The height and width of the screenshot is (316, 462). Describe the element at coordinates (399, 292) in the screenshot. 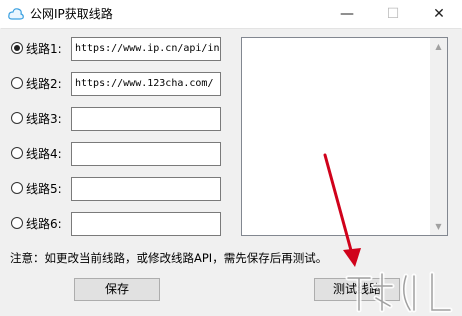

I see `watermark-logo` at that location.